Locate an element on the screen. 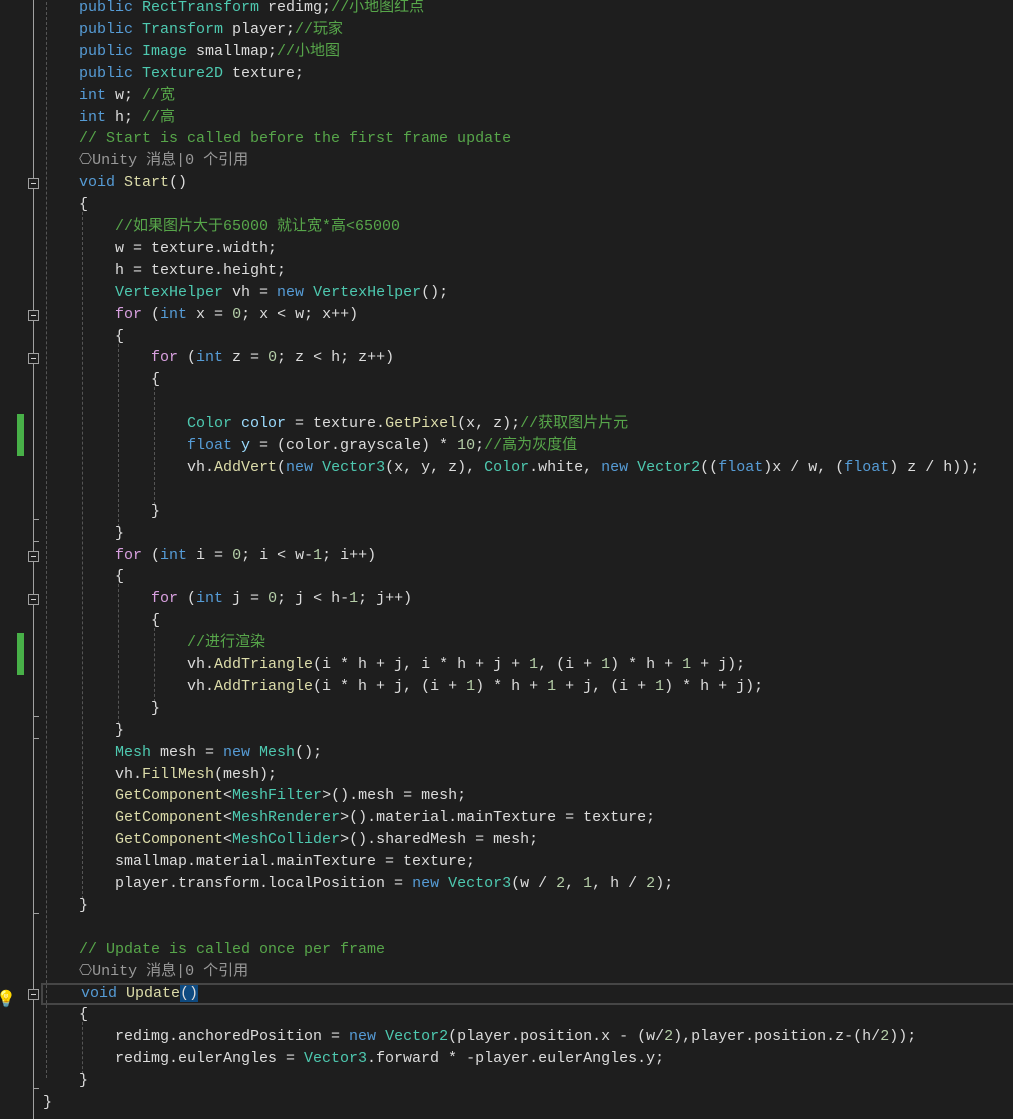 The height and width of the screenshot is (1119, 1013). code-token: Mesh is located at coordinates (277, 752).